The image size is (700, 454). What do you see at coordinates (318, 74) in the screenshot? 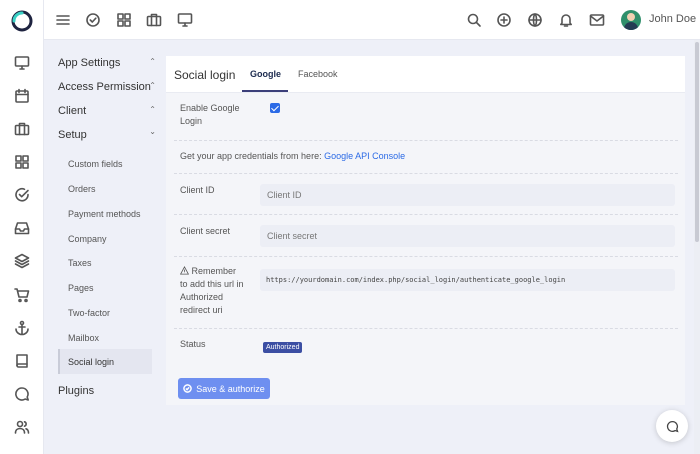
I see `tab-facebook: Facebook` at bounding box center [318, 74].